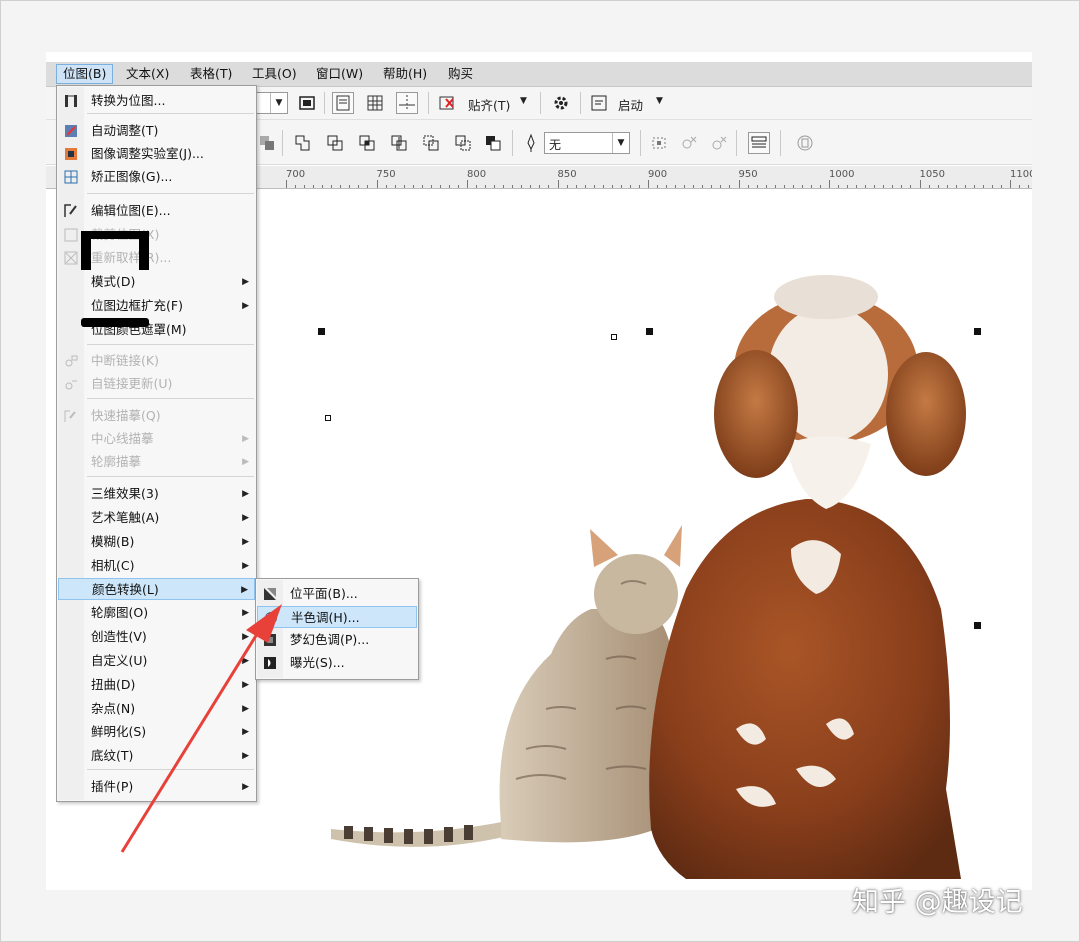 This screenshot has width=1080, height=942. What do you see at coordinates (156, 462) in the screenshot?
I see `menu-item-outline-trace: 轮廓描摹 ▶` at bounding box center [156, 462].